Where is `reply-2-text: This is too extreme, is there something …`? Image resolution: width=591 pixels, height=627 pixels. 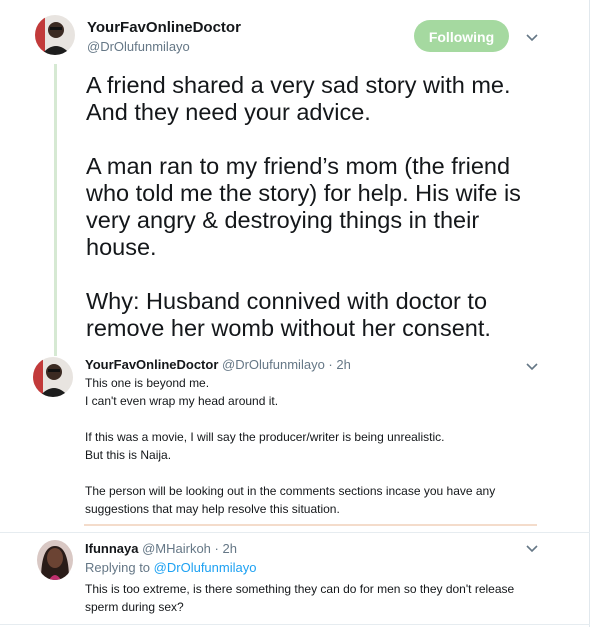 reply-2-text: This is too extreme, is there something … is located at coordinates (300, 598).